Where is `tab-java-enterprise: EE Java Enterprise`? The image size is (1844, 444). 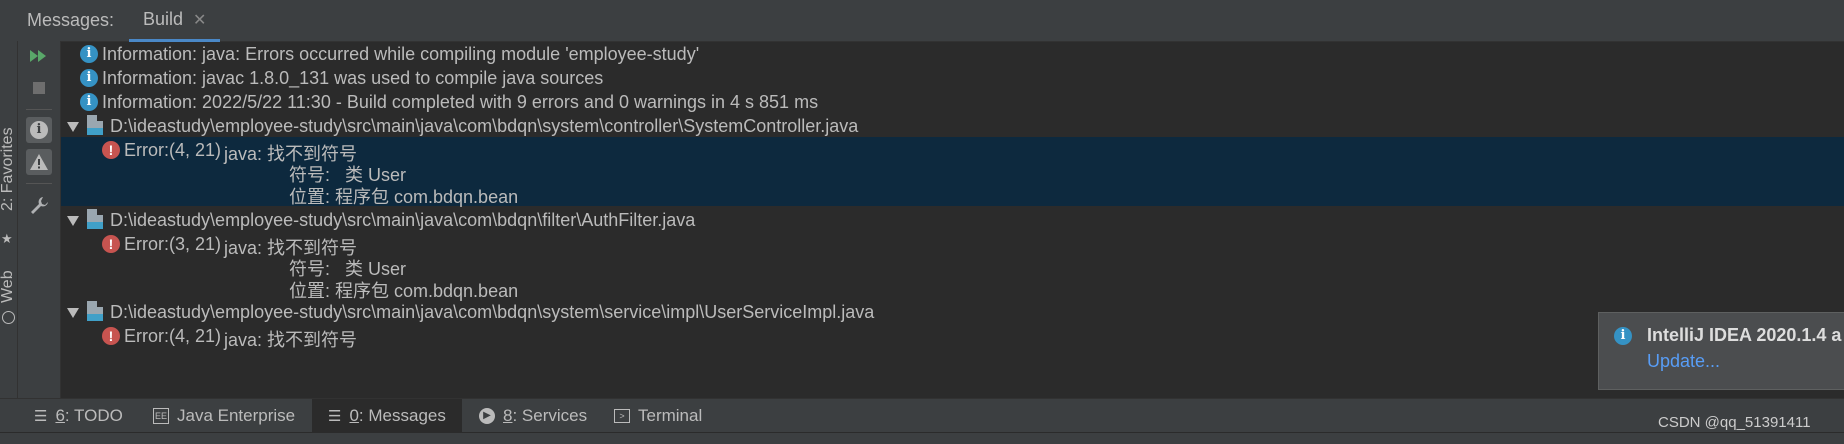
tab-java-enterprise: EE Java Enterprise is located at coordinates (224, 416).